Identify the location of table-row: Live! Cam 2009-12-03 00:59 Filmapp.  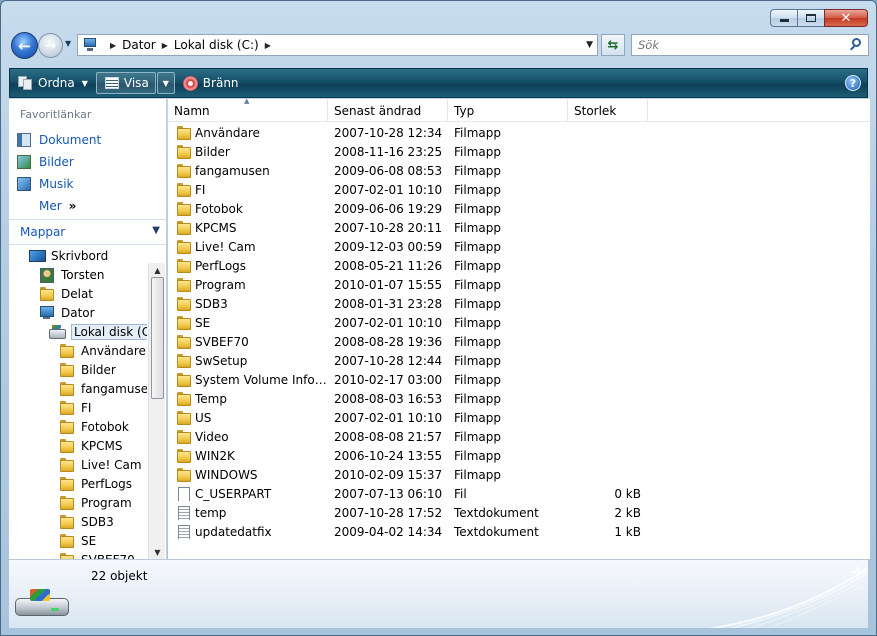
(519, 246).